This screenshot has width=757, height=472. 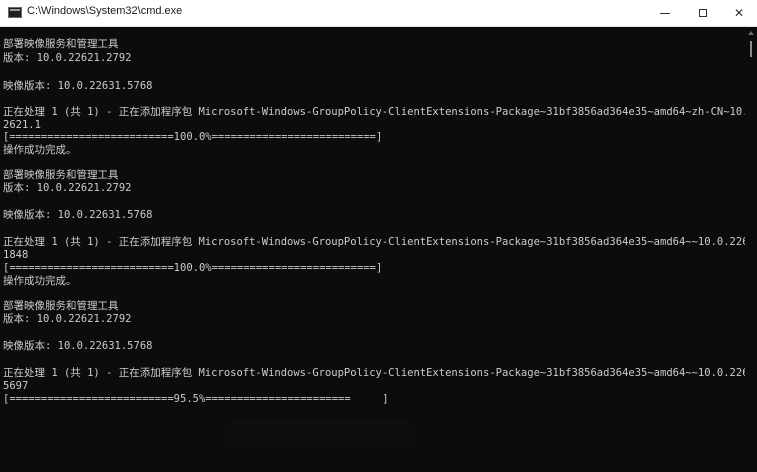 I want to click on faded-background-text, so click(x=320, y=434).